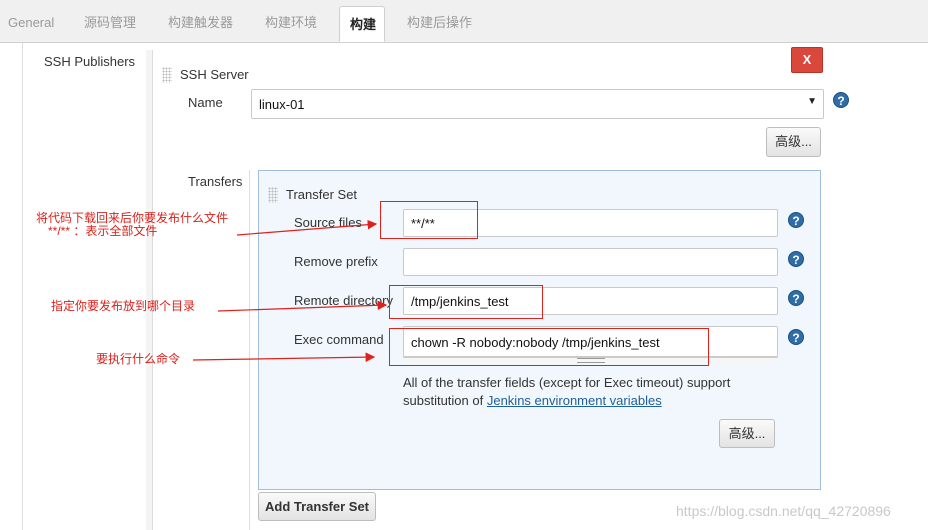 The height and width of the screenshot is (530, 928). I want to click on annotation-arrow-exec, so click(284, 357).